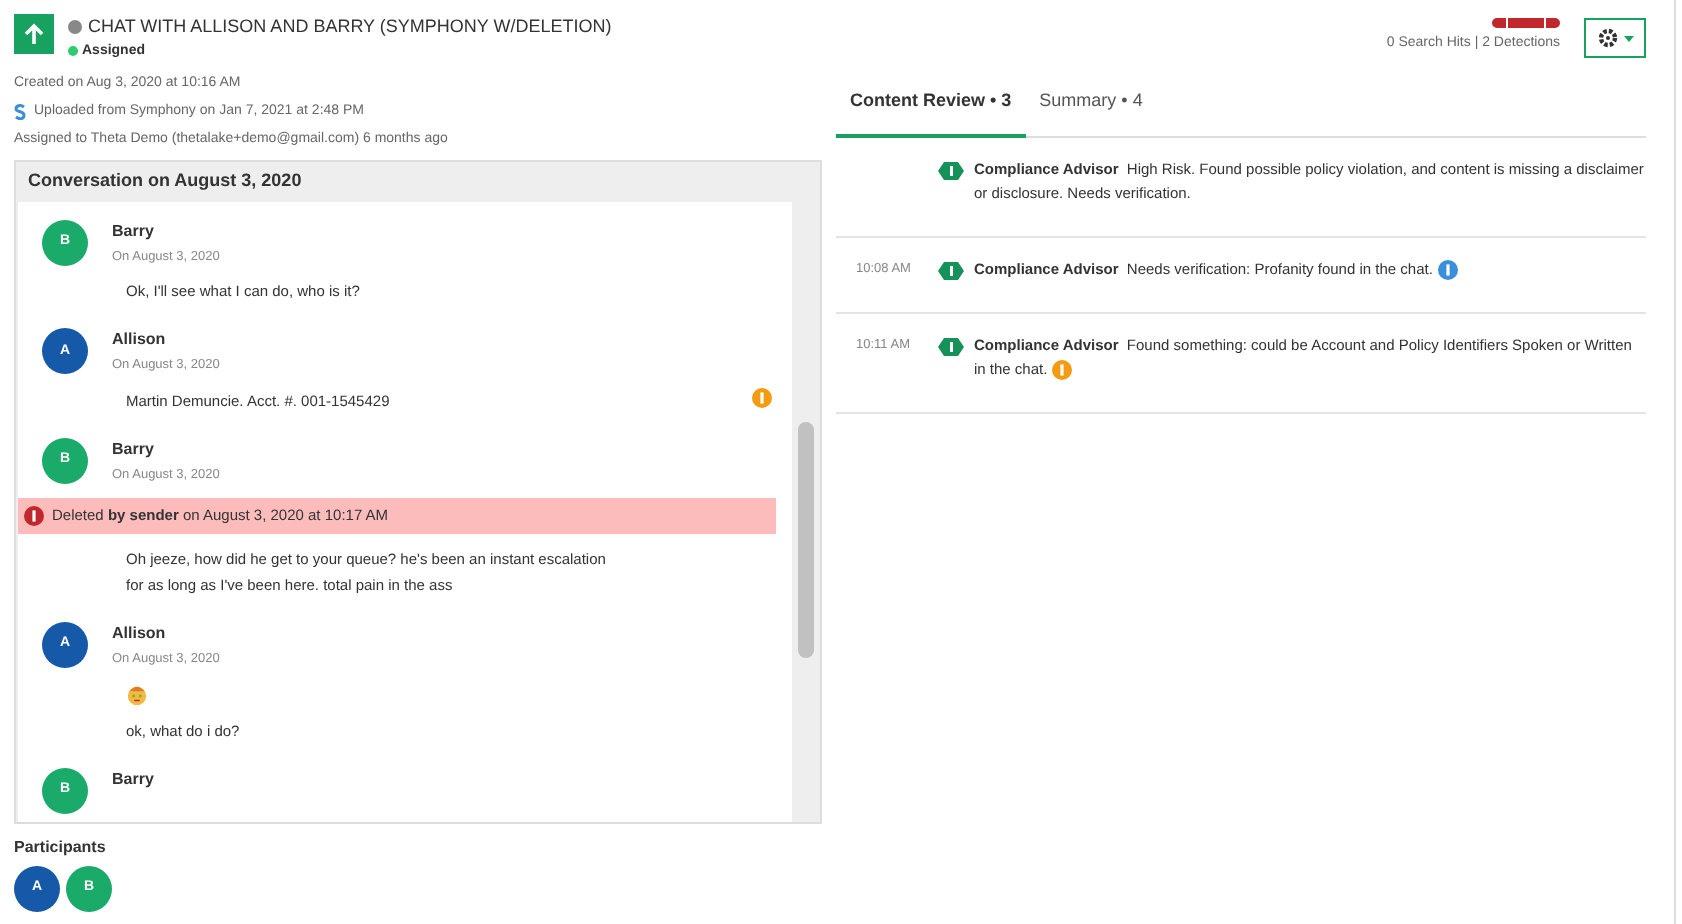 Image resolution: width=1682 pixels, height=924 pixels. What do you see at coordinates (1607, 38) in the screenshot?
I see `settings-icon` at bounding box center [1607, 38].